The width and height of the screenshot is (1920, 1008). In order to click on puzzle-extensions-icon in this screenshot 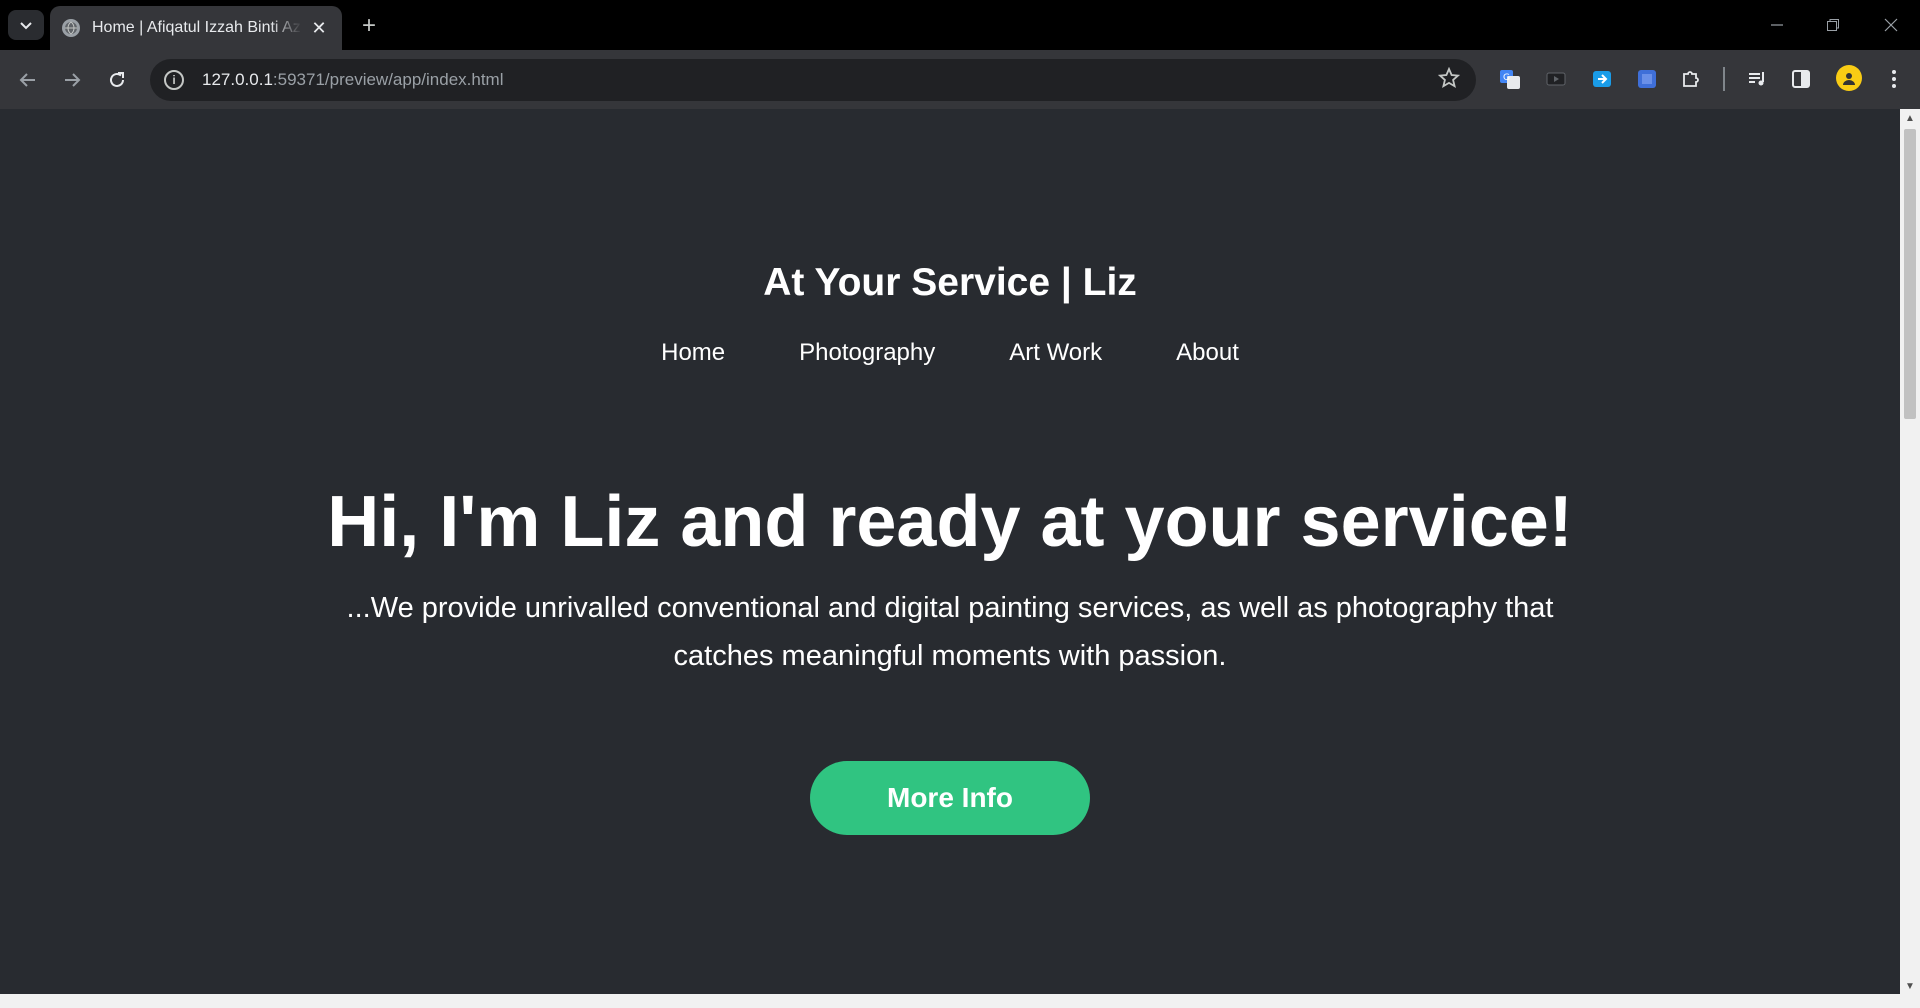, I will do `click(1691, 79)`.